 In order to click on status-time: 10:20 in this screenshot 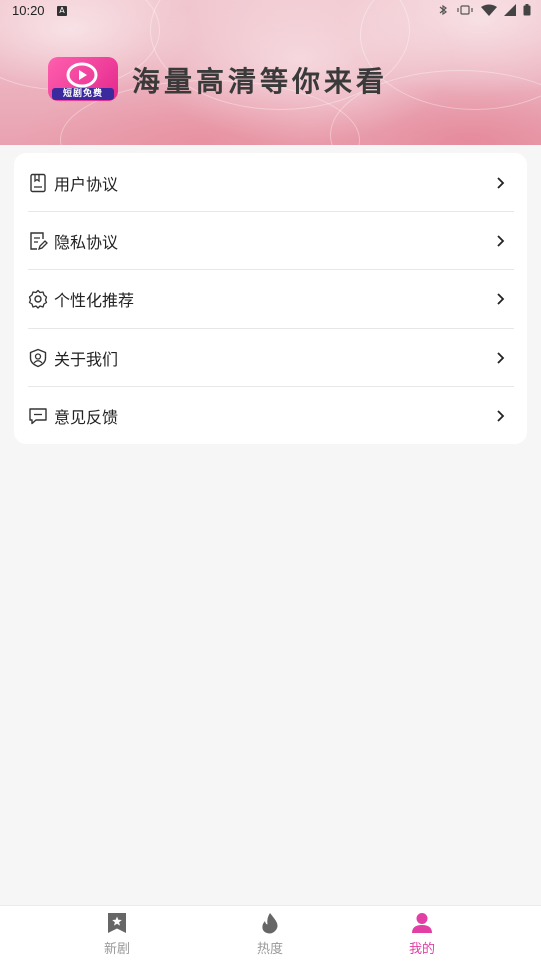, I will do `click(28, 10)`.